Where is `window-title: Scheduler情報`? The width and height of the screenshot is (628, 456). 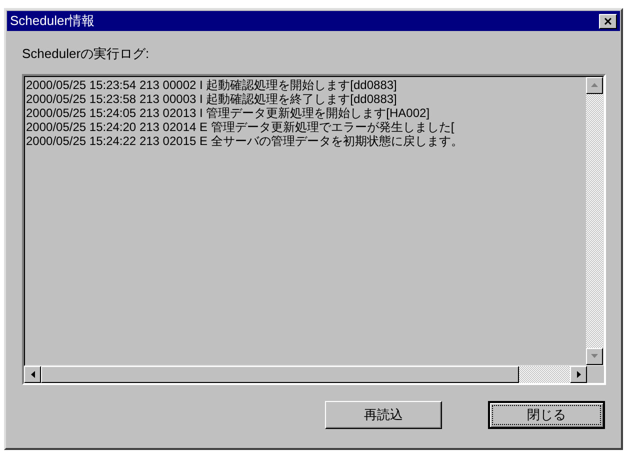 window-title: Scheduler情報 is located at coordinates (52, 21).